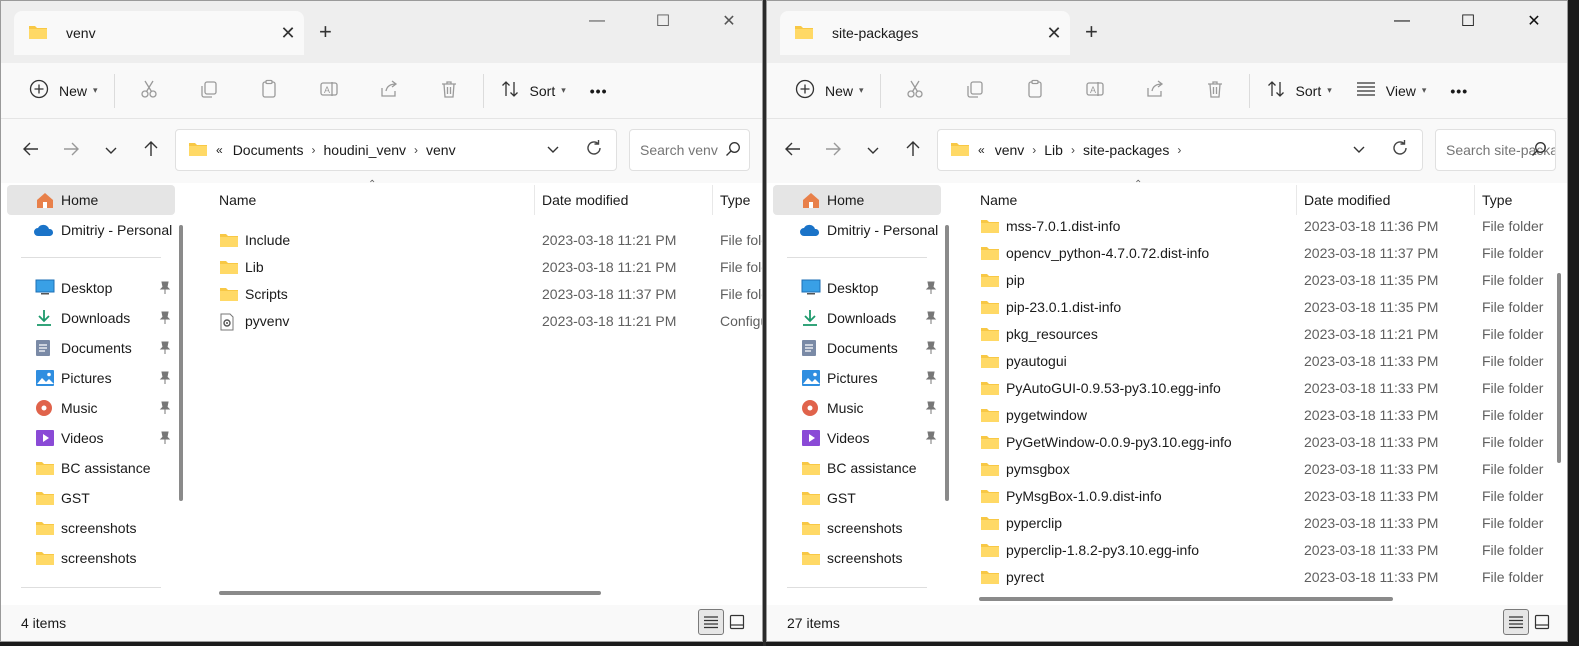 The width and height of the screenshot is (1579, 646). What do you see at coordinates (159, 33) in the screenshot?
I see `tab-venv: venv ✕` at bounding box center [159, 33].